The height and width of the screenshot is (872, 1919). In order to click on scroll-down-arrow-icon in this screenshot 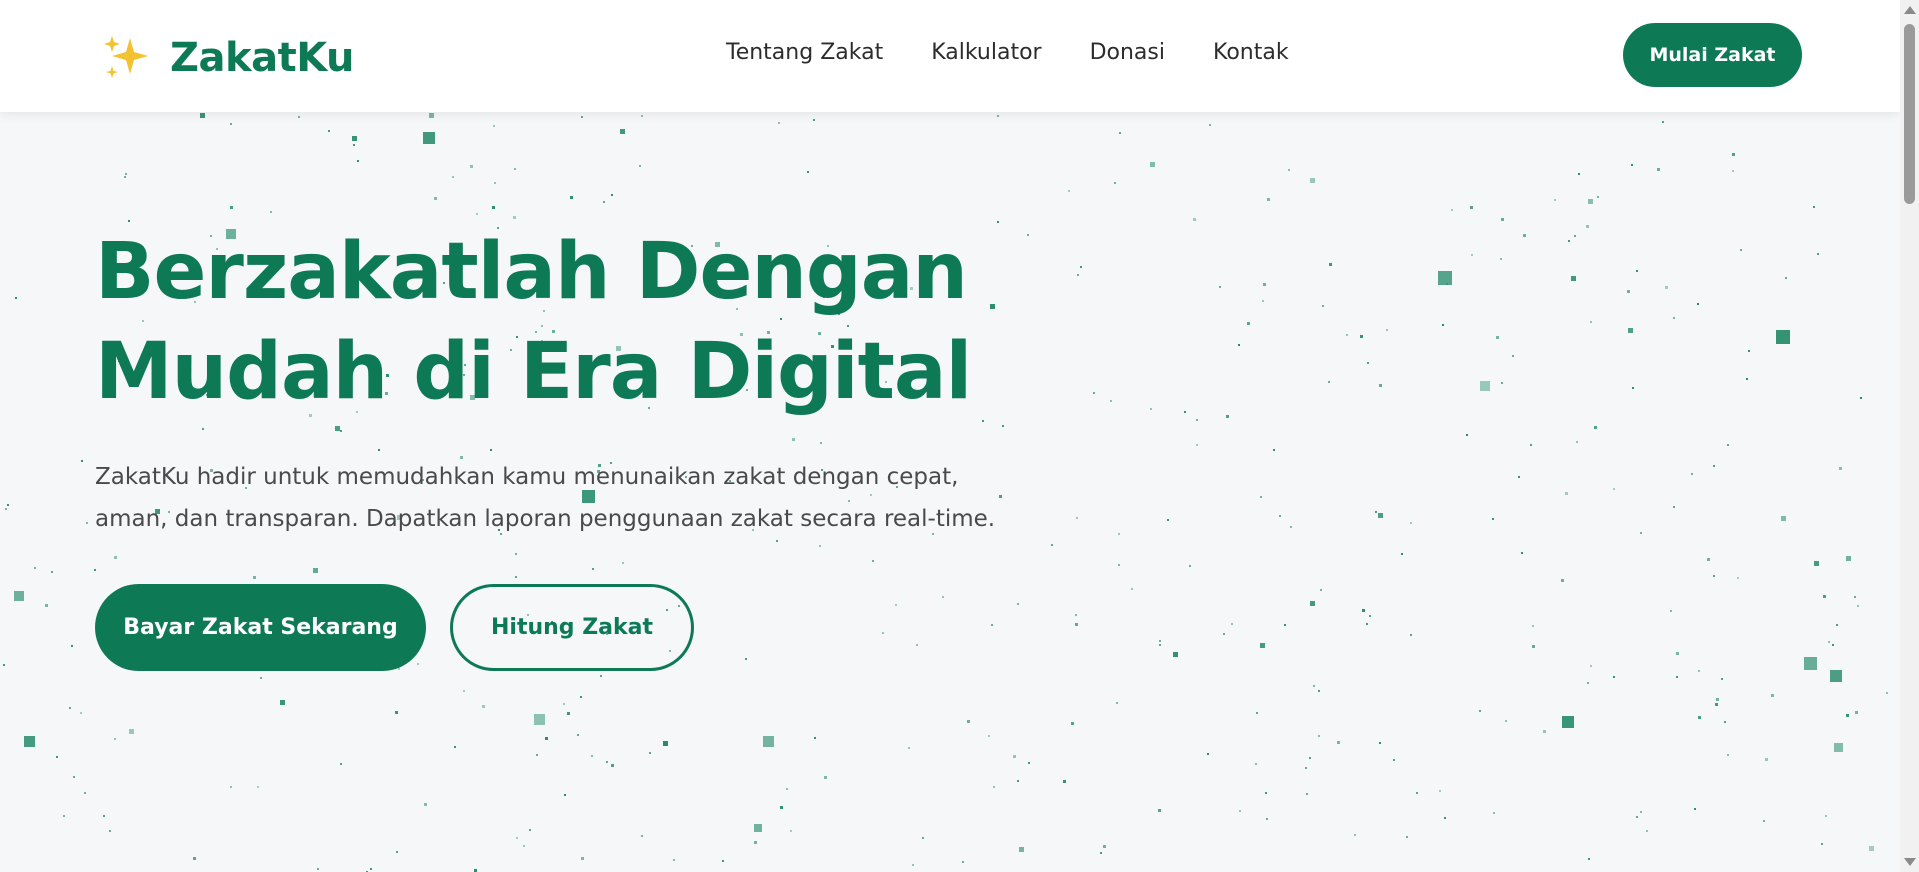, I will do `click(1910, 862)`.